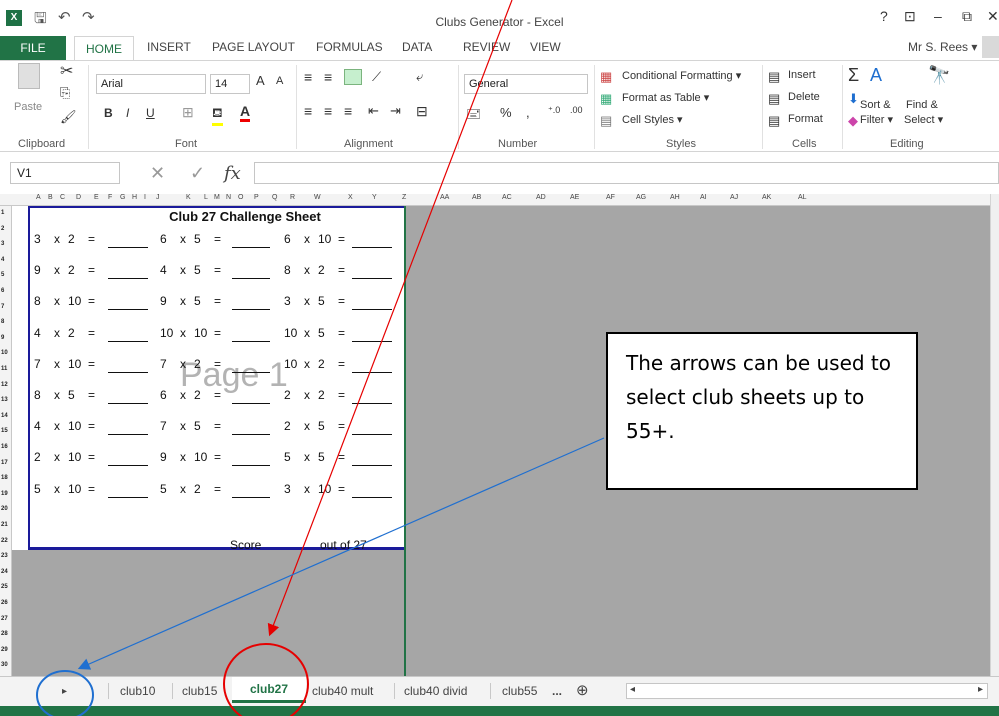  I want to click on insert-function-icon: fx, so click(232, 173).